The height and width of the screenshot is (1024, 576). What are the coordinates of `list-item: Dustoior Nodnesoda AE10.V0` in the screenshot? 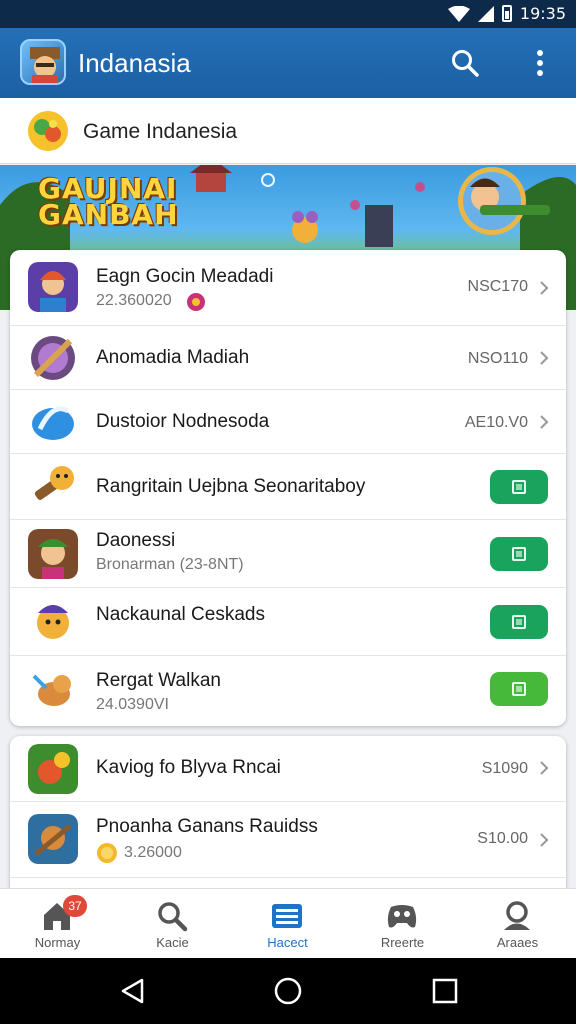 It's located at (288, 422).